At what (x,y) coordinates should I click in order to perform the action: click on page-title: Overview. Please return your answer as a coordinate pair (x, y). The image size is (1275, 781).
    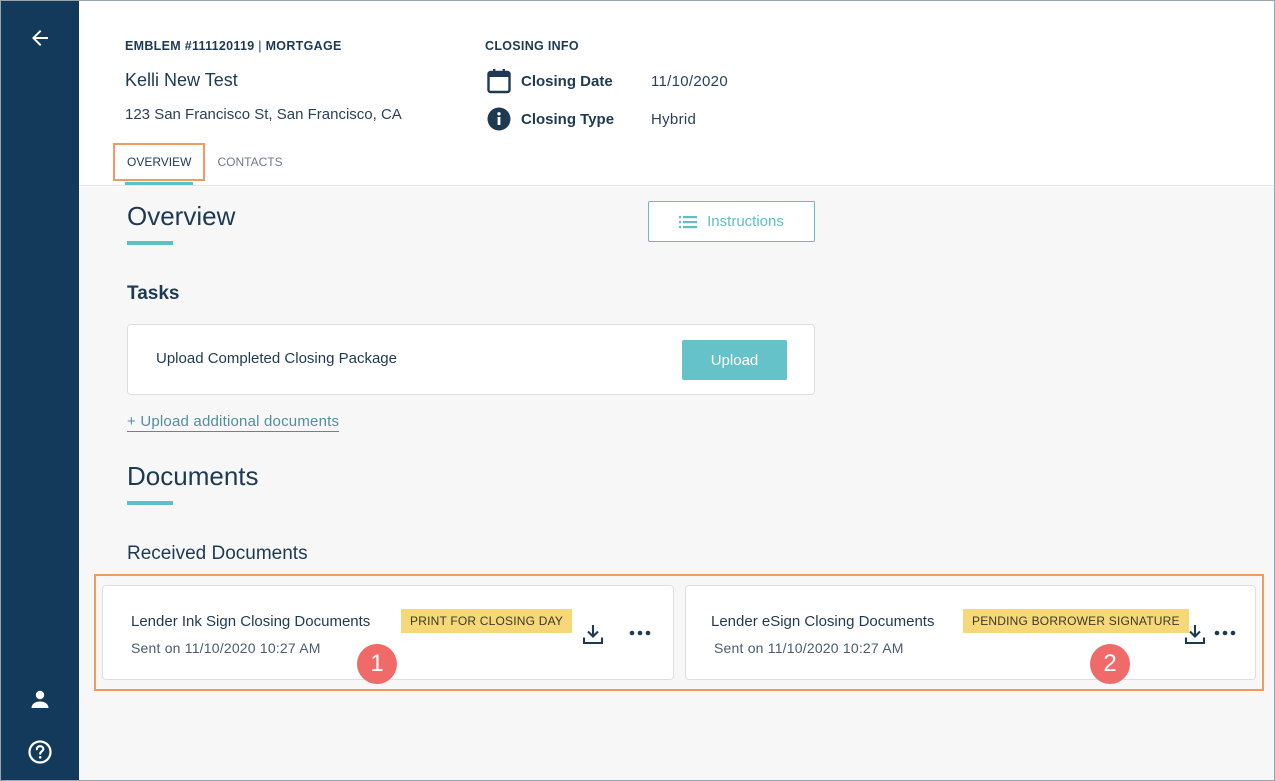
    Looking at the image, I should click on (181, 216).